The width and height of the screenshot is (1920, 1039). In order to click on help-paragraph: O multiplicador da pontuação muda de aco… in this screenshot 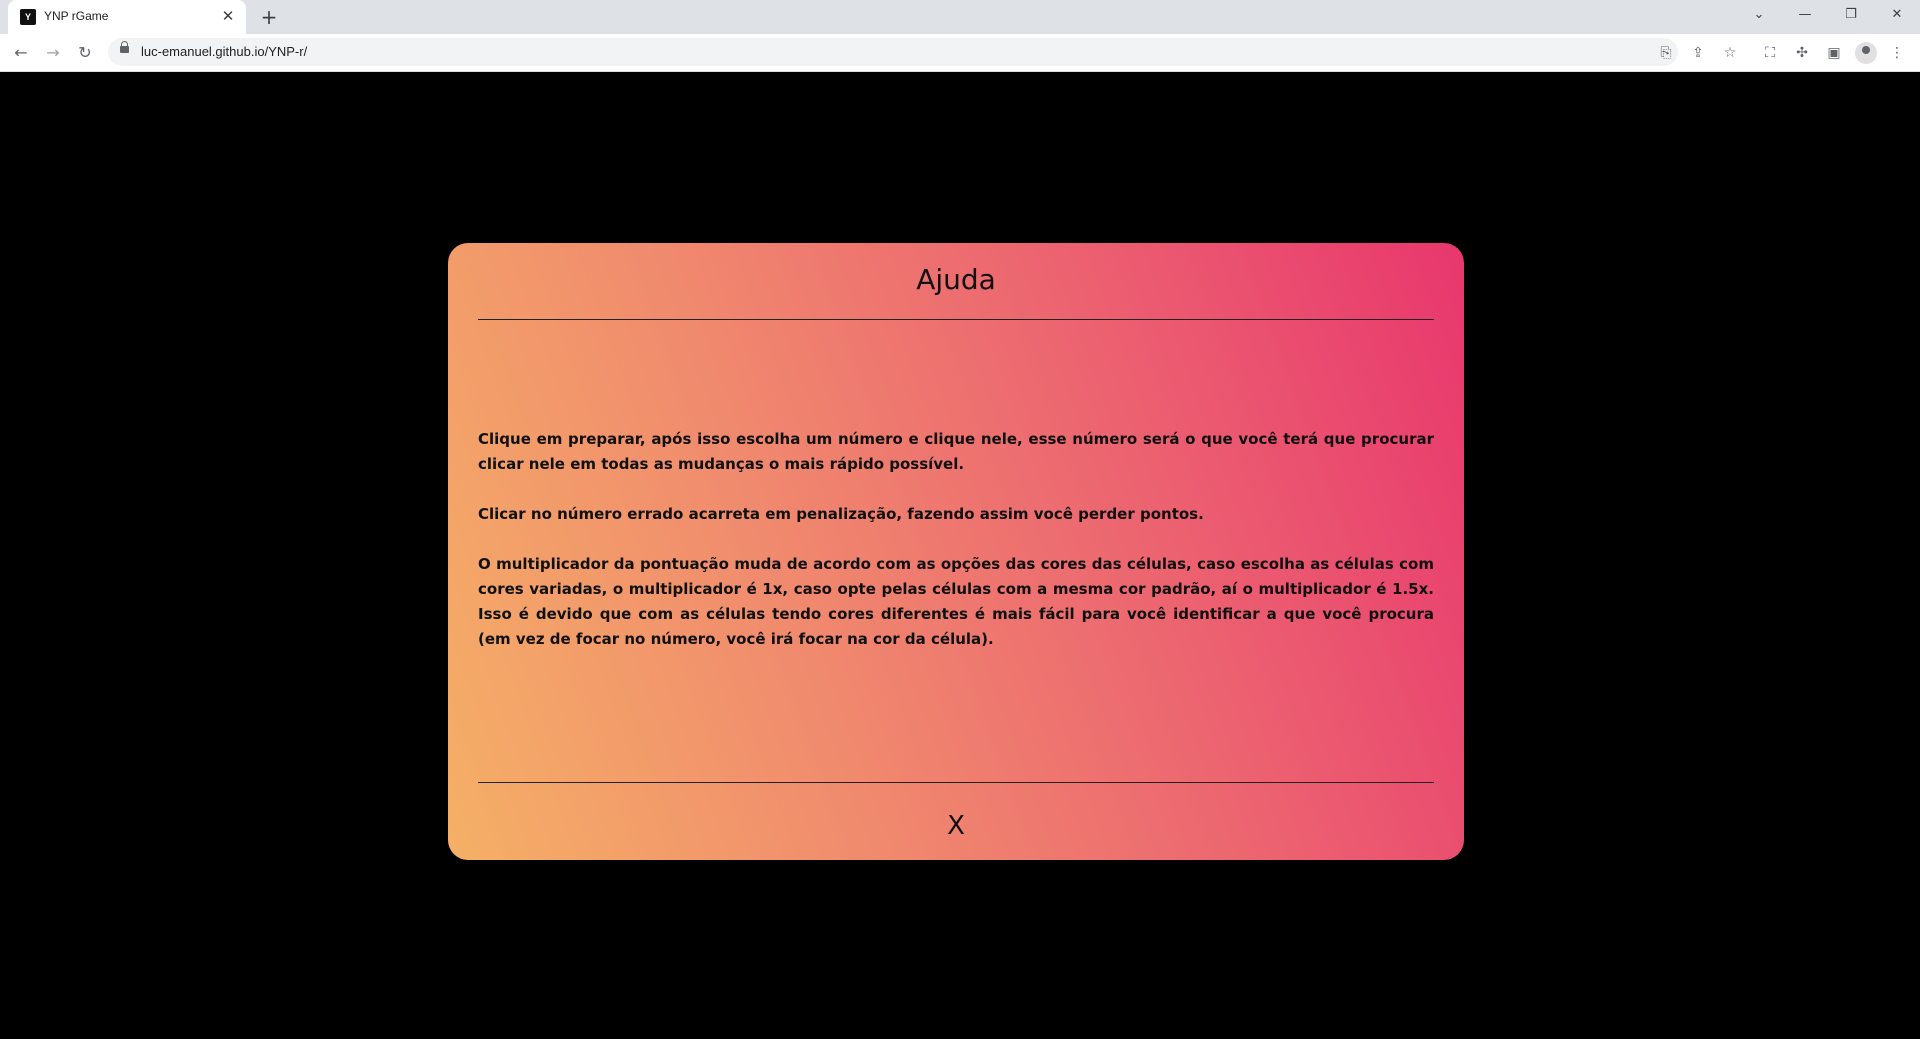, I will do `click(956, 601)`.